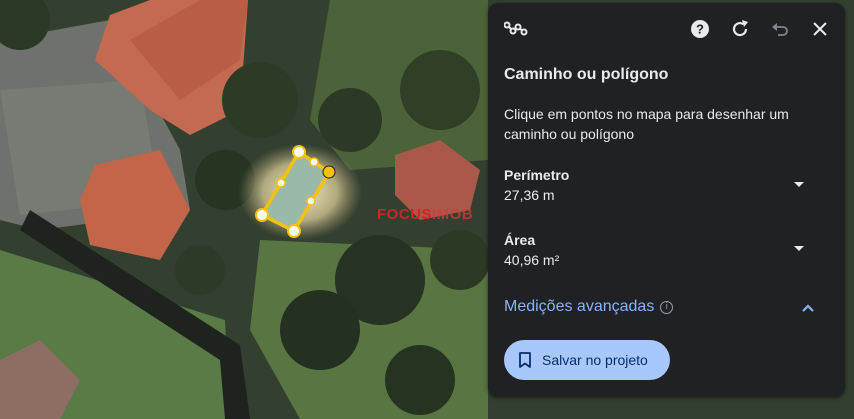 This screenshot has width=854, height=419. Describe the element at coordinates (537, 175) in the screenshot. I see `perimeter-label: Perímetro` at that location.